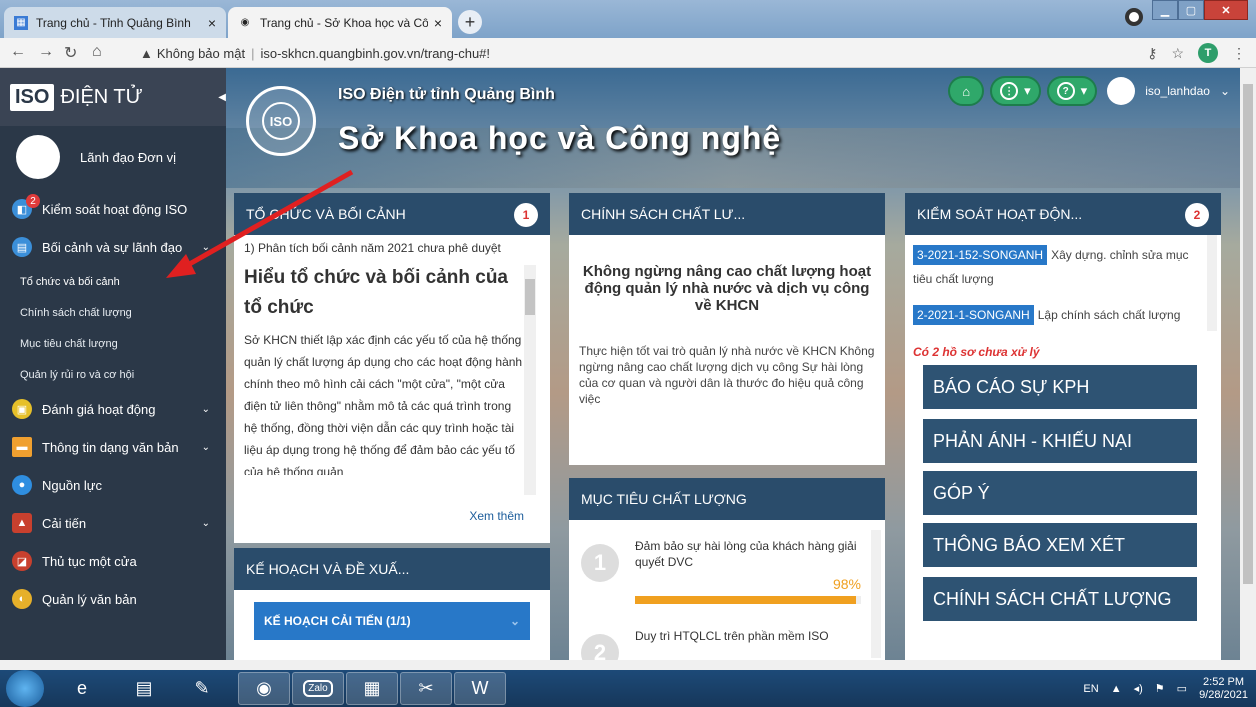 The height and width of the screenshot is (707, 1256). What do you see at coordinates (25, 688) in the screenshot?
I see `start-button` at bounding box center [25, 688].